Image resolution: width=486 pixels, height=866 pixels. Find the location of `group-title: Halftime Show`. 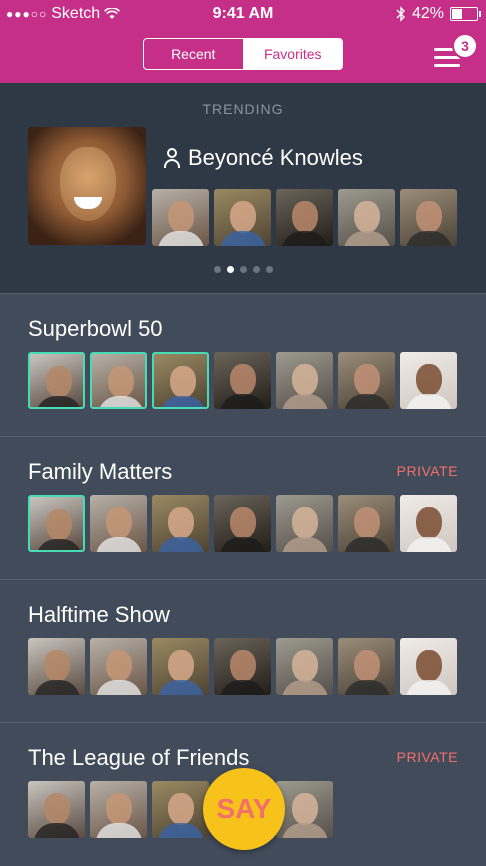

group-title: Halftime Show is located at coordinates (99, 614).